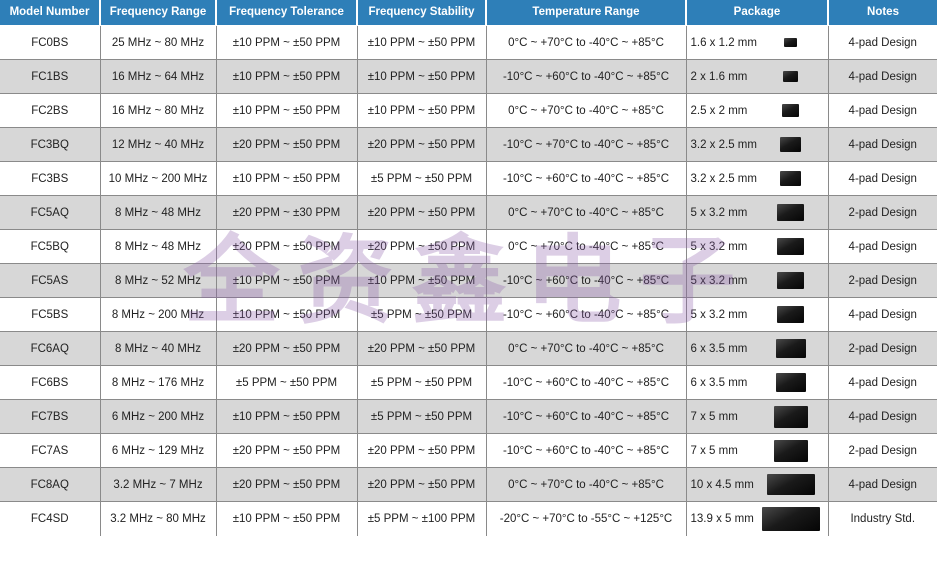  What do you see at coordinates (158, 348) in the screenshot?
I see `cell-freq_range: 8 MHz ~ 40 MHz` at bounding box center [158, 348].